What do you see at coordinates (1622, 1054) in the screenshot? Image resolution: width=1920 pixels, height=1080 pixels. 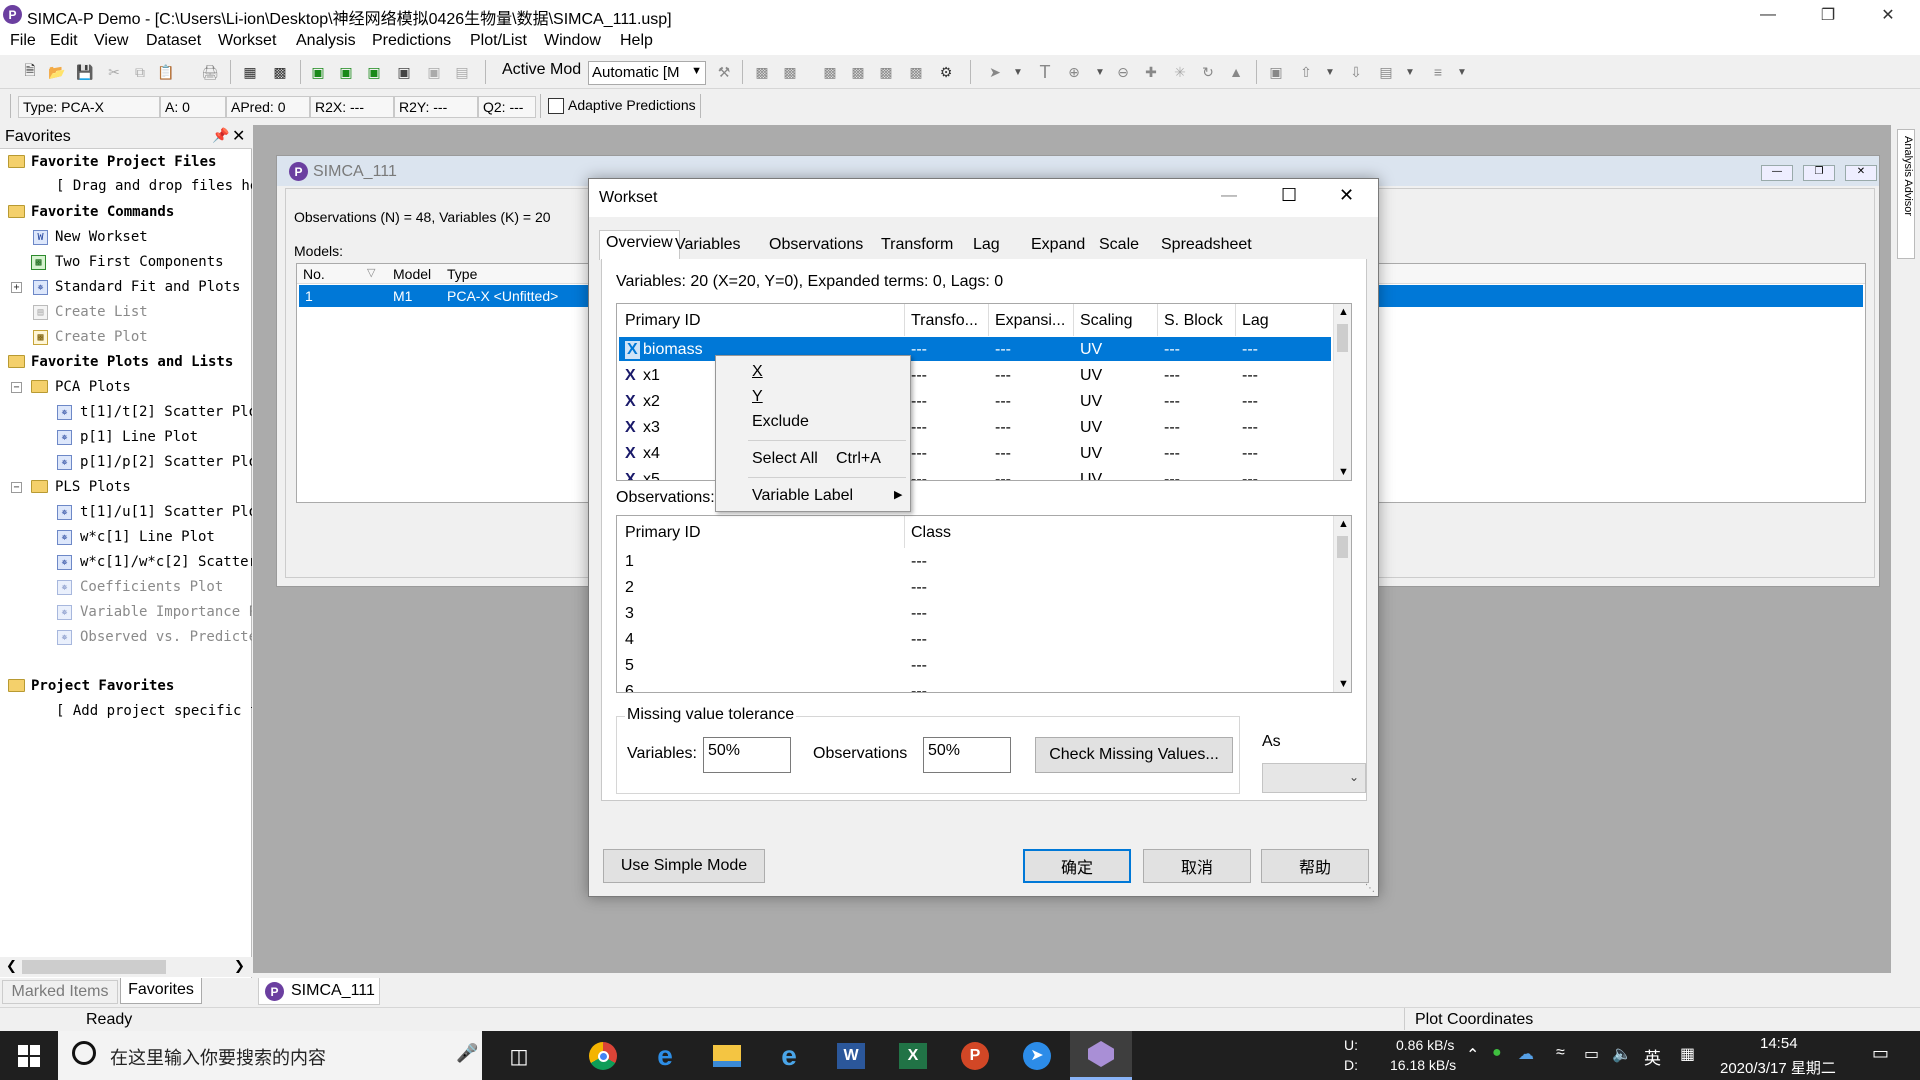 I see `volume-icon: 🔈` at bounding box center [1622, 1054].